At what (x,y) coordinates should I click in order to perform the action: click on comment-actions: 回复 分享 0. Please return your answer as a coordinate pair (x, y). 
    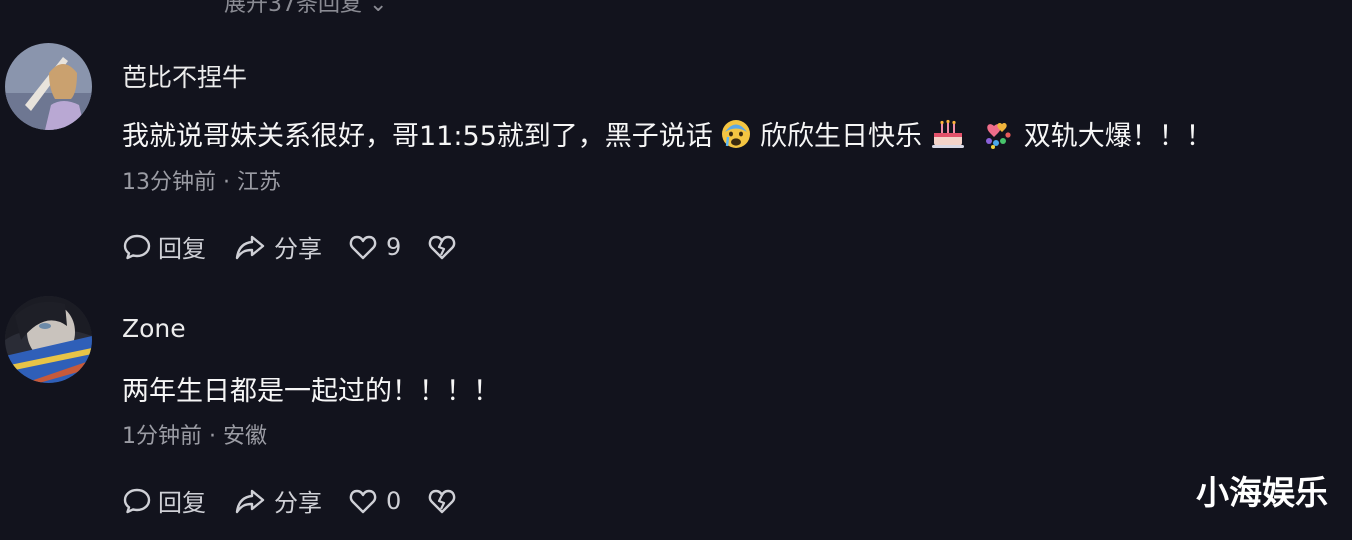
    Looking at the image, I should click on (305, 500).